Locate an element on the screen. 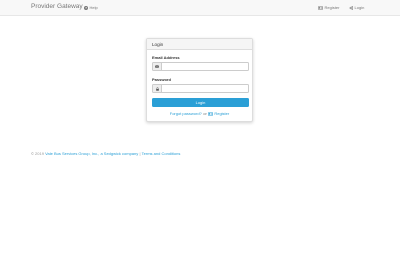 The height and width of the screenshot is (279, 400). forgot-password-link: Forgot password? is located at coordinates (186, 113).